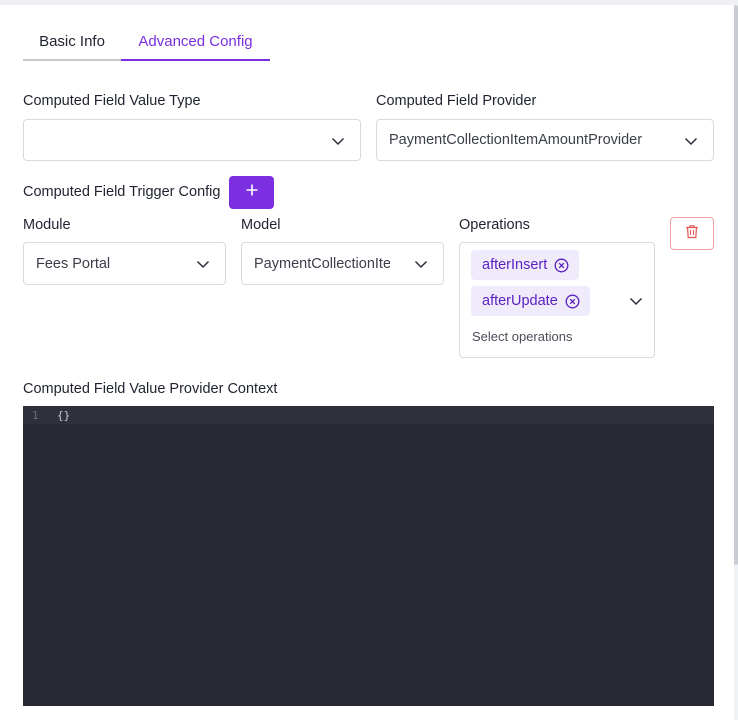 This screenshot has height=720, width=738. Describe the element at coordinates (124, 263) in the screenshot. I see `module-select: Fees Portal` at that location.